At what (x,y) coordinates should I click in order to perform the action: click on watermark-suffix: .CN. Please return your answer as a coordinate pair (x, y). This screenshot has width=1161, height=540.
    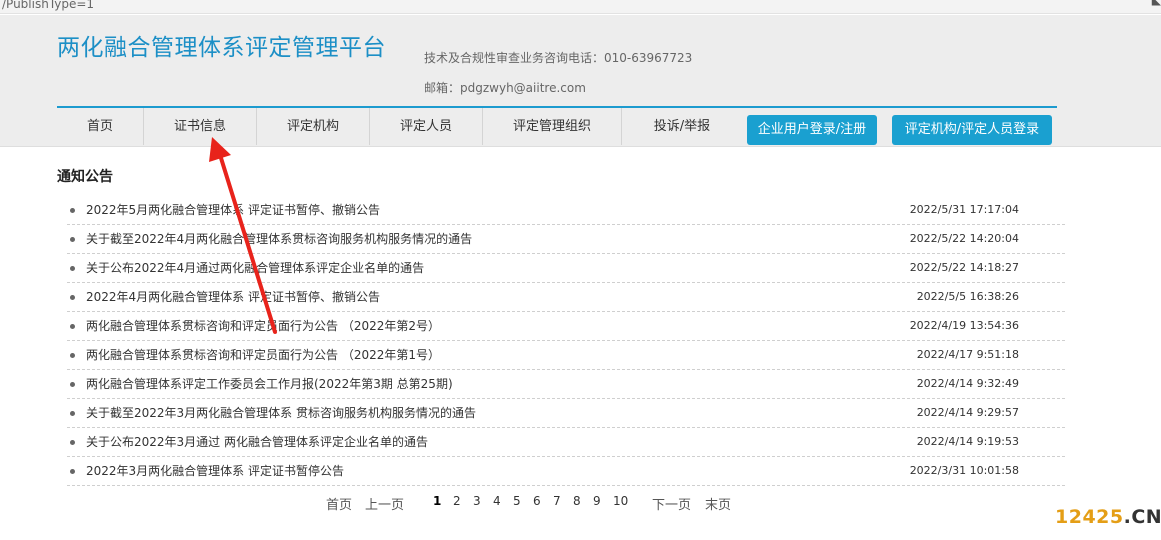
    Looking at the image, I should click on (1142, 517).